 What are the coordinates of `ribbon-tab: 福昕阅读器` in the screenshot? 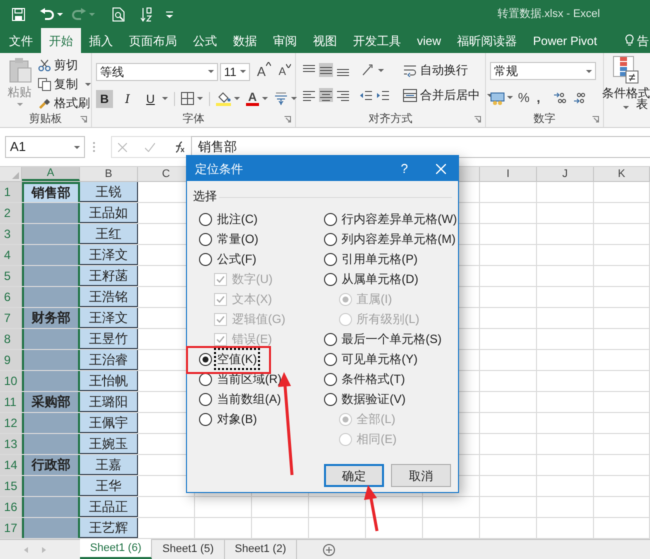 It's located at (487, 40).